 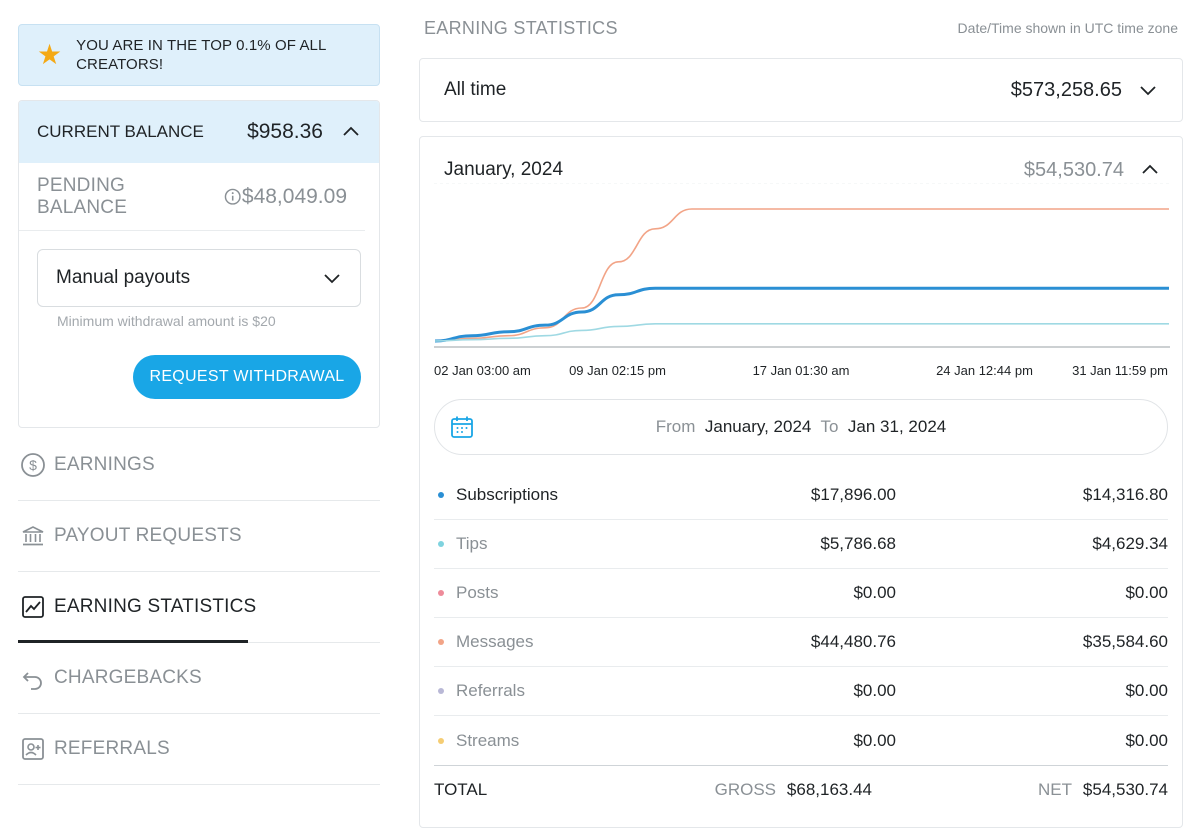 What do you see at coordinates (441, 642) in the screenshot?
I see `messages-dot` at bounding box center [441, 642].